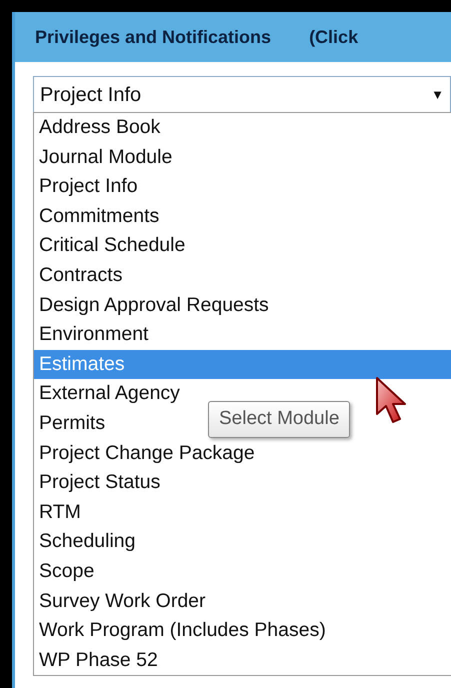 This screenshot has height=688, width=451. I want to click on dropdown-option: Project Status, so click(99, 483).